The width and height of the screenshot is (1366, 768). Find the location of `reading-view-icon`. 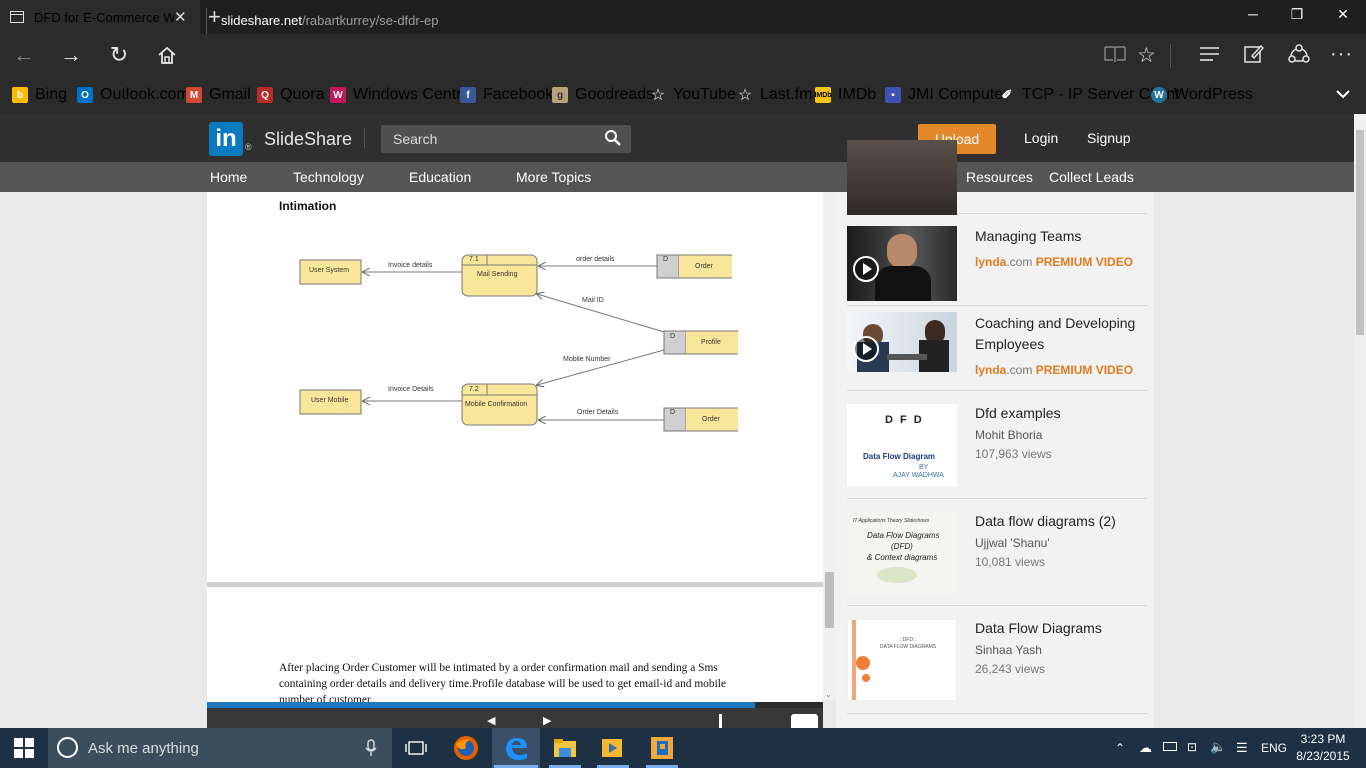

reading-view-icon is located at coordinates (1115, 56).